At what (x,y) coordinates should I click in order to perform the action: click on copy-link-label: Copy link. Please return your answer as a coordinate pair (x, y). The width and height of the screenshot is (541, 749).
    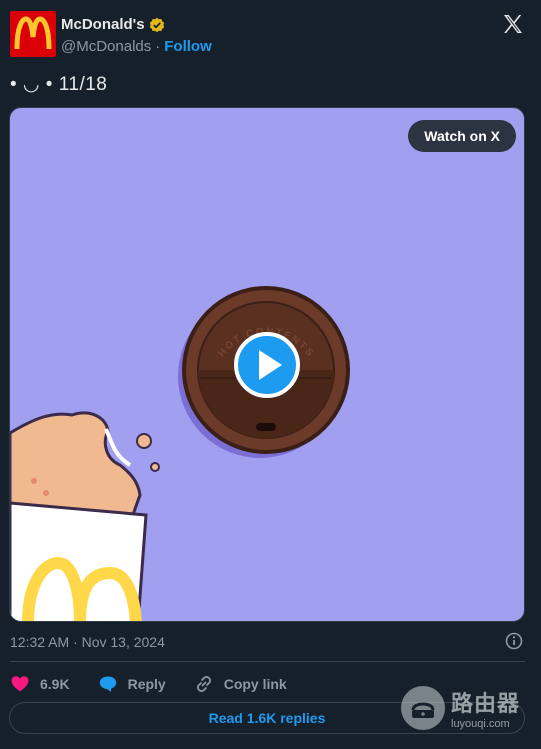
    Looking at the image, I should click on (255, 684).